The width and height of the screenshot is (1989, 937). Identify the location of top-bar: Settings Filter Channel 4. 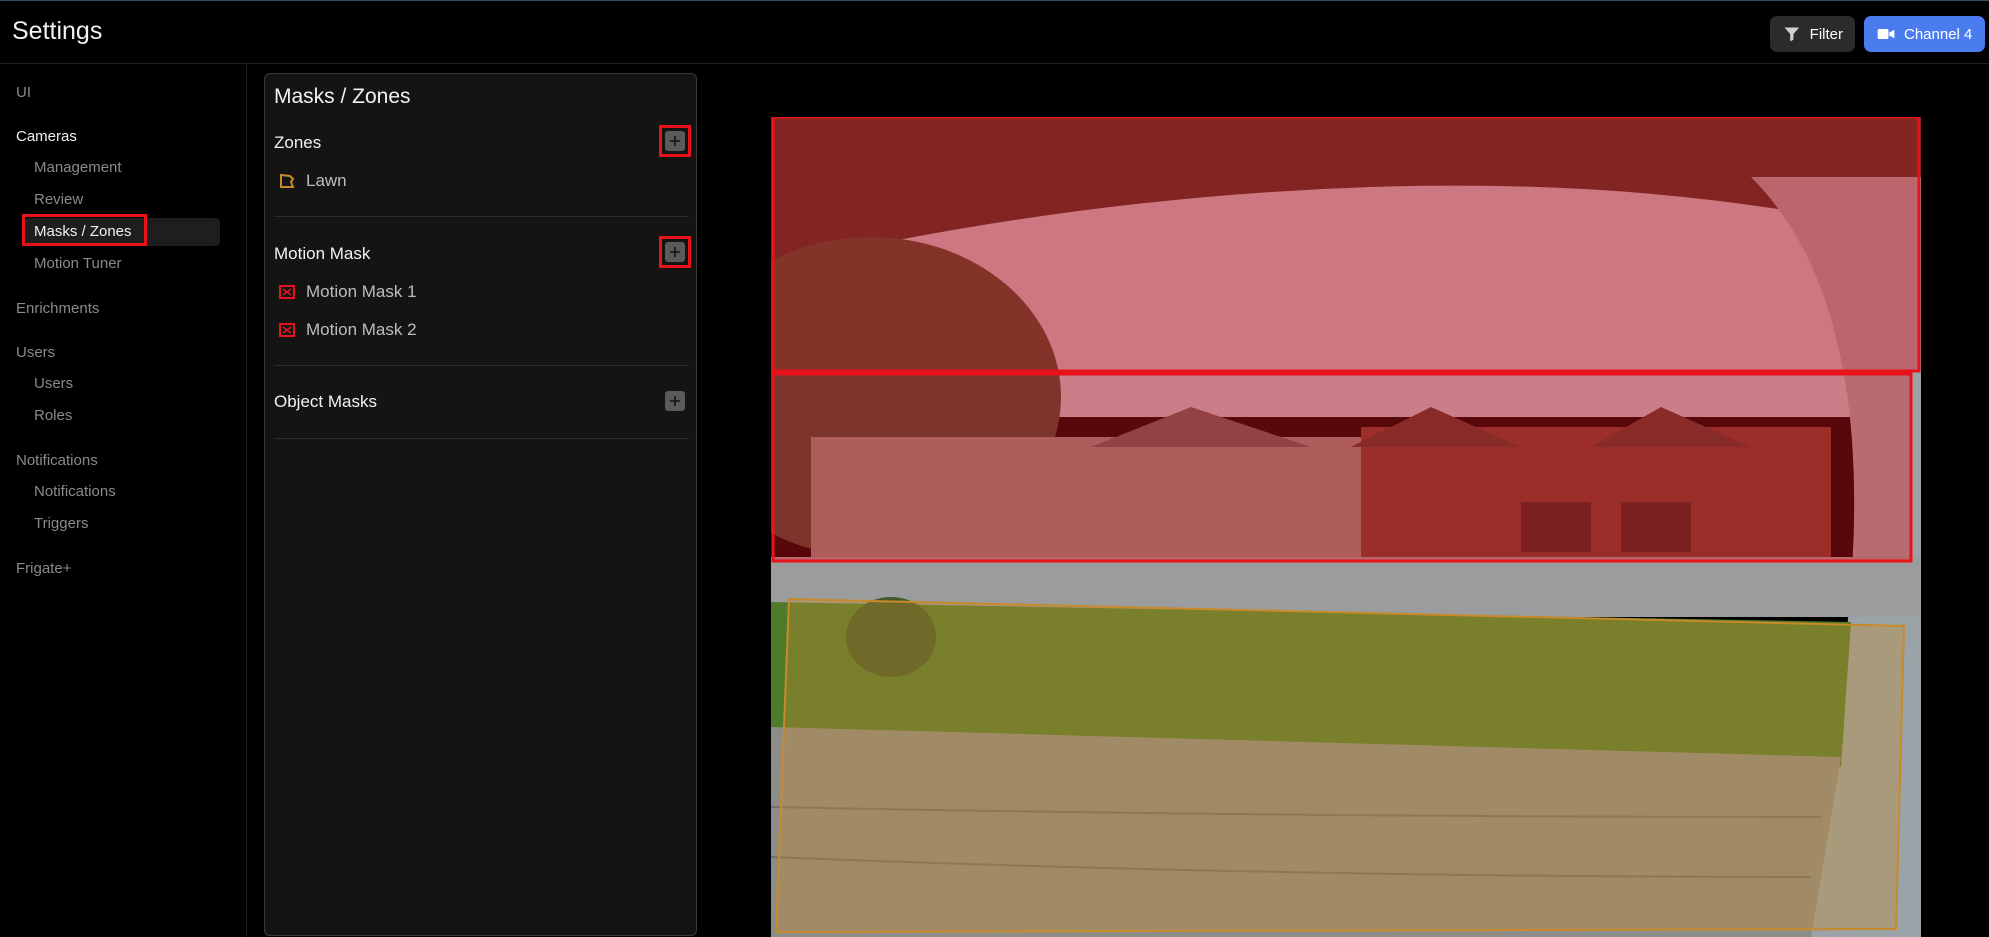
(994, 32).